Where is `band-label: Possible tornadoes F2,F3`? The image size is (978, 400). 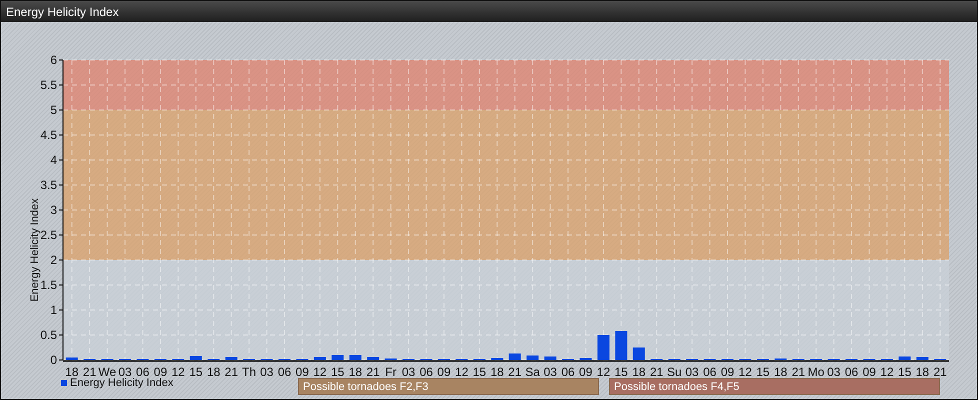
band-label: Possible tornadoes F2,F3 is located at coordinates (448, 386).